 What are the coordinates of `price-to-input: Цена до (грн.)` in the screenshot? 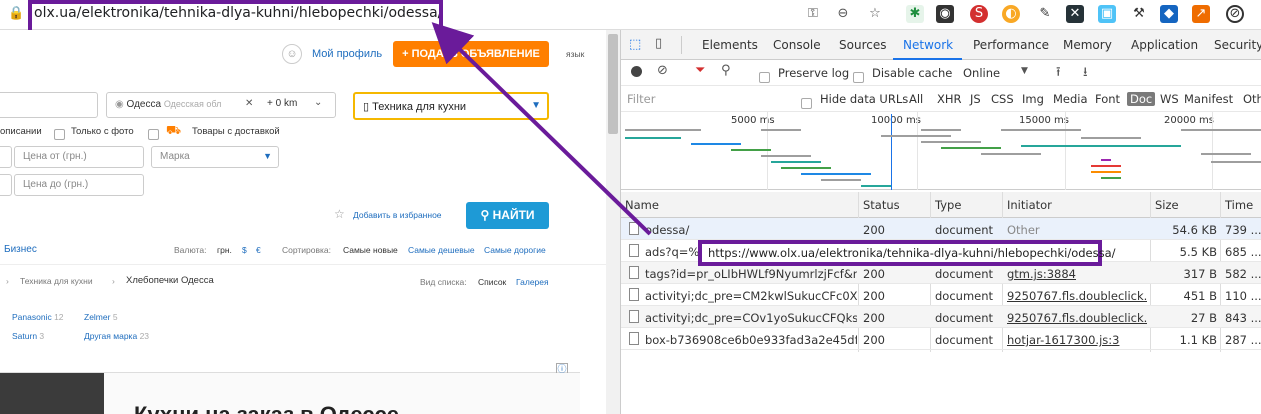 It's located at (79, 185).